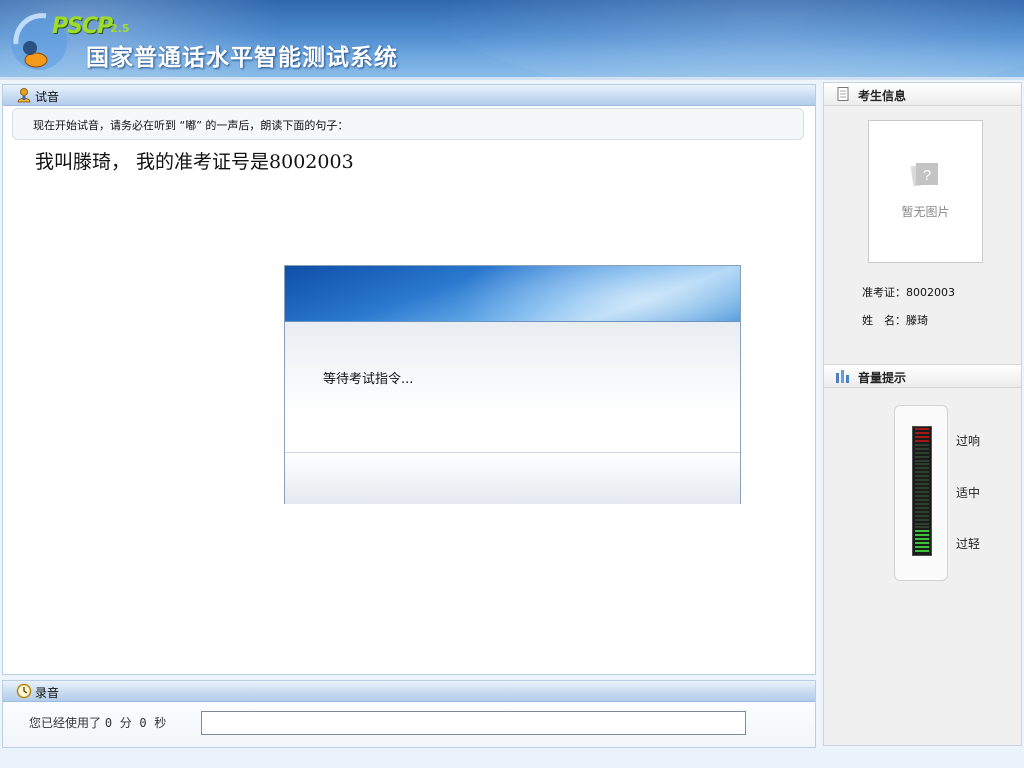 The image size is (1024, 768). Describe the element at coordinates (512, 758) in the screenshot. I see `bottom-strip` at that location.